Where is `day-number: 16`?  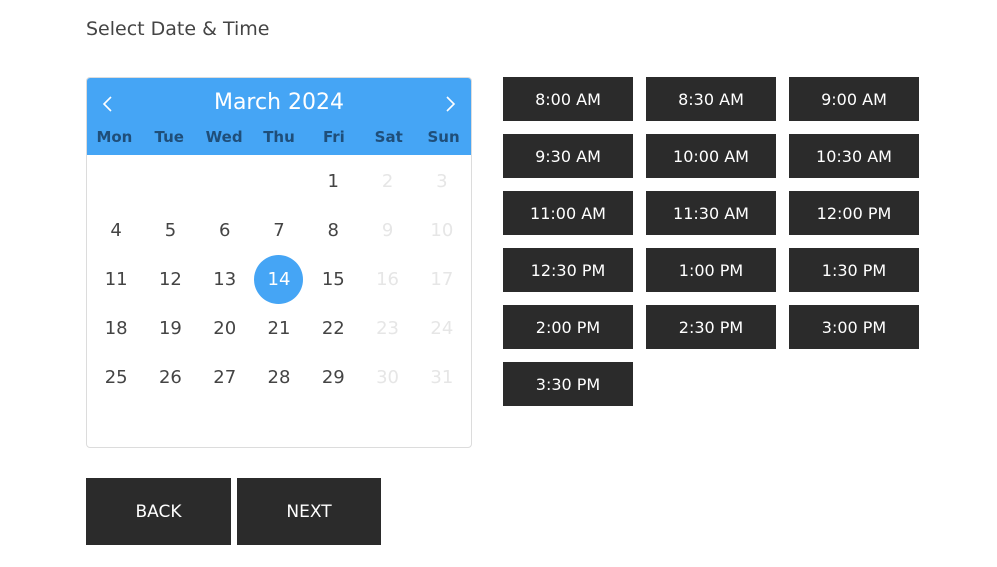
day-number: 16 is located at coordinates (388, 279).